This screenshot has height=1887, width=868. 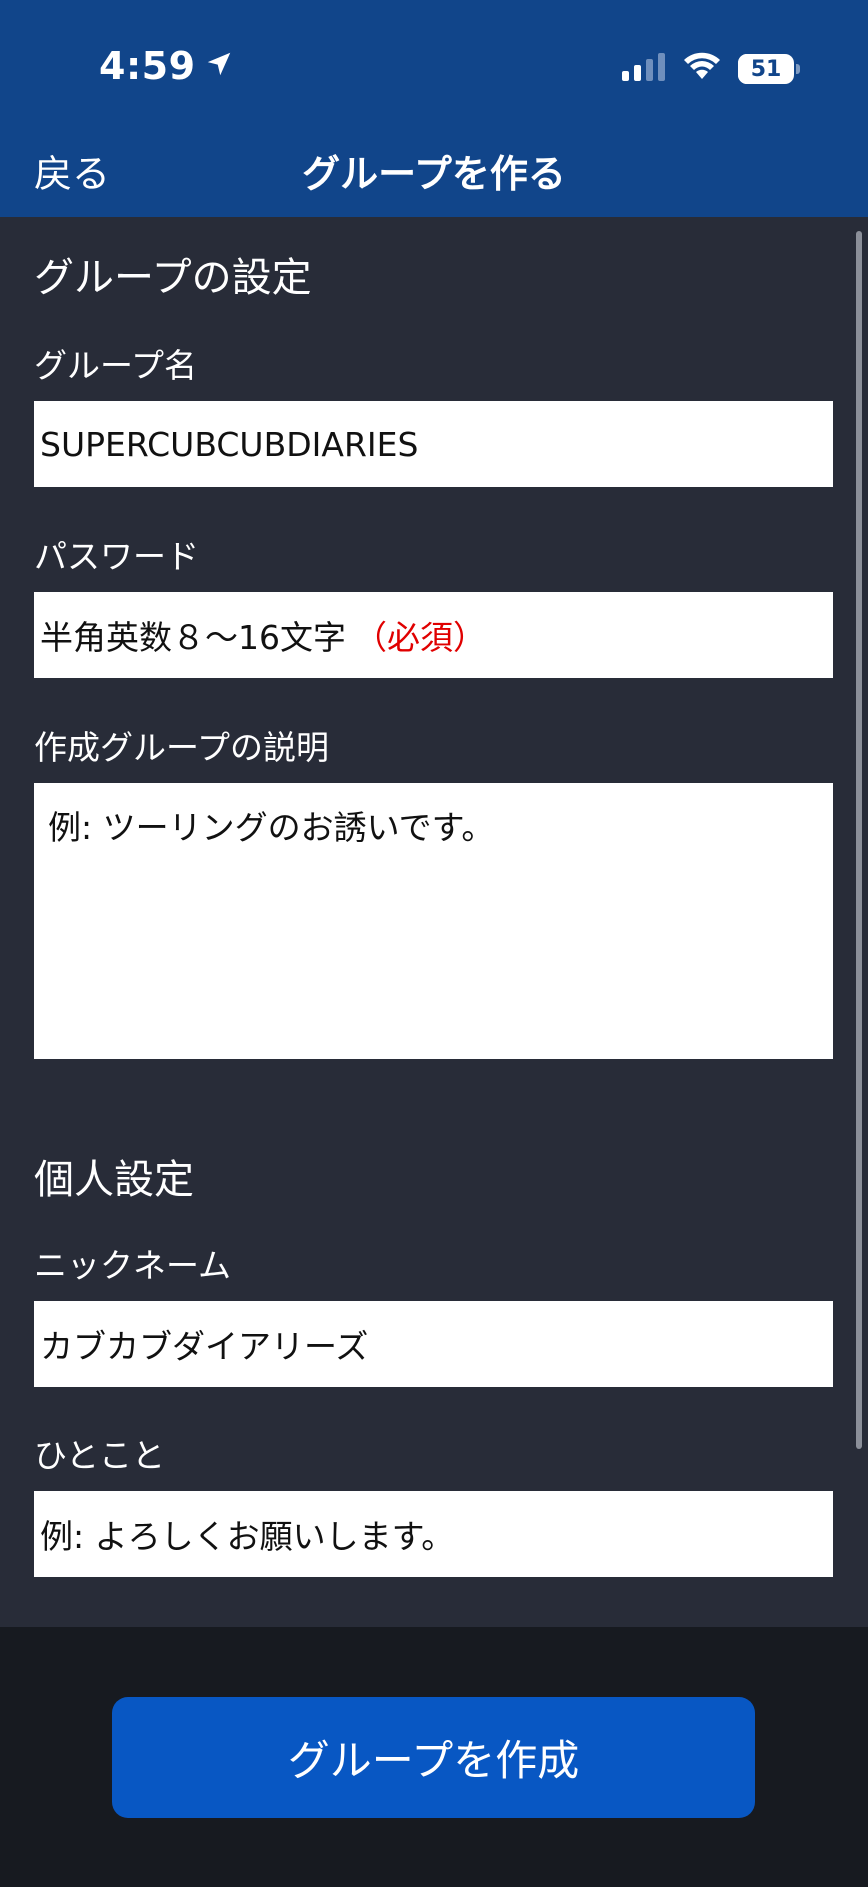 I want to click on back-button: 戻る, so click(x=72, y=170).